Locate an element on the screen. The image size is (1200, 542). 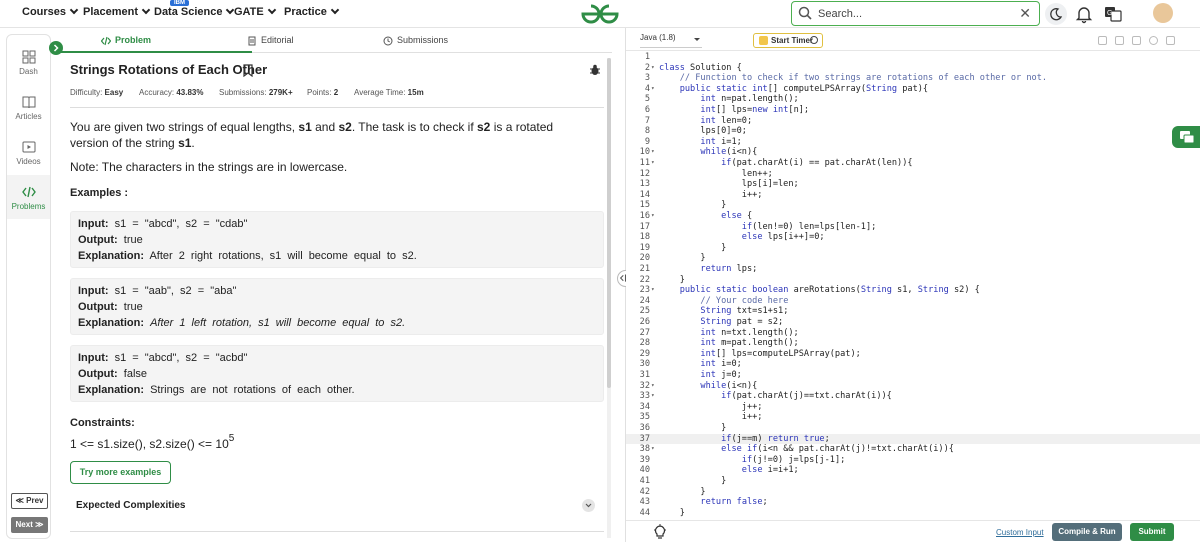
code-line: 7 int len=0; is located at coordinates (913, 121).